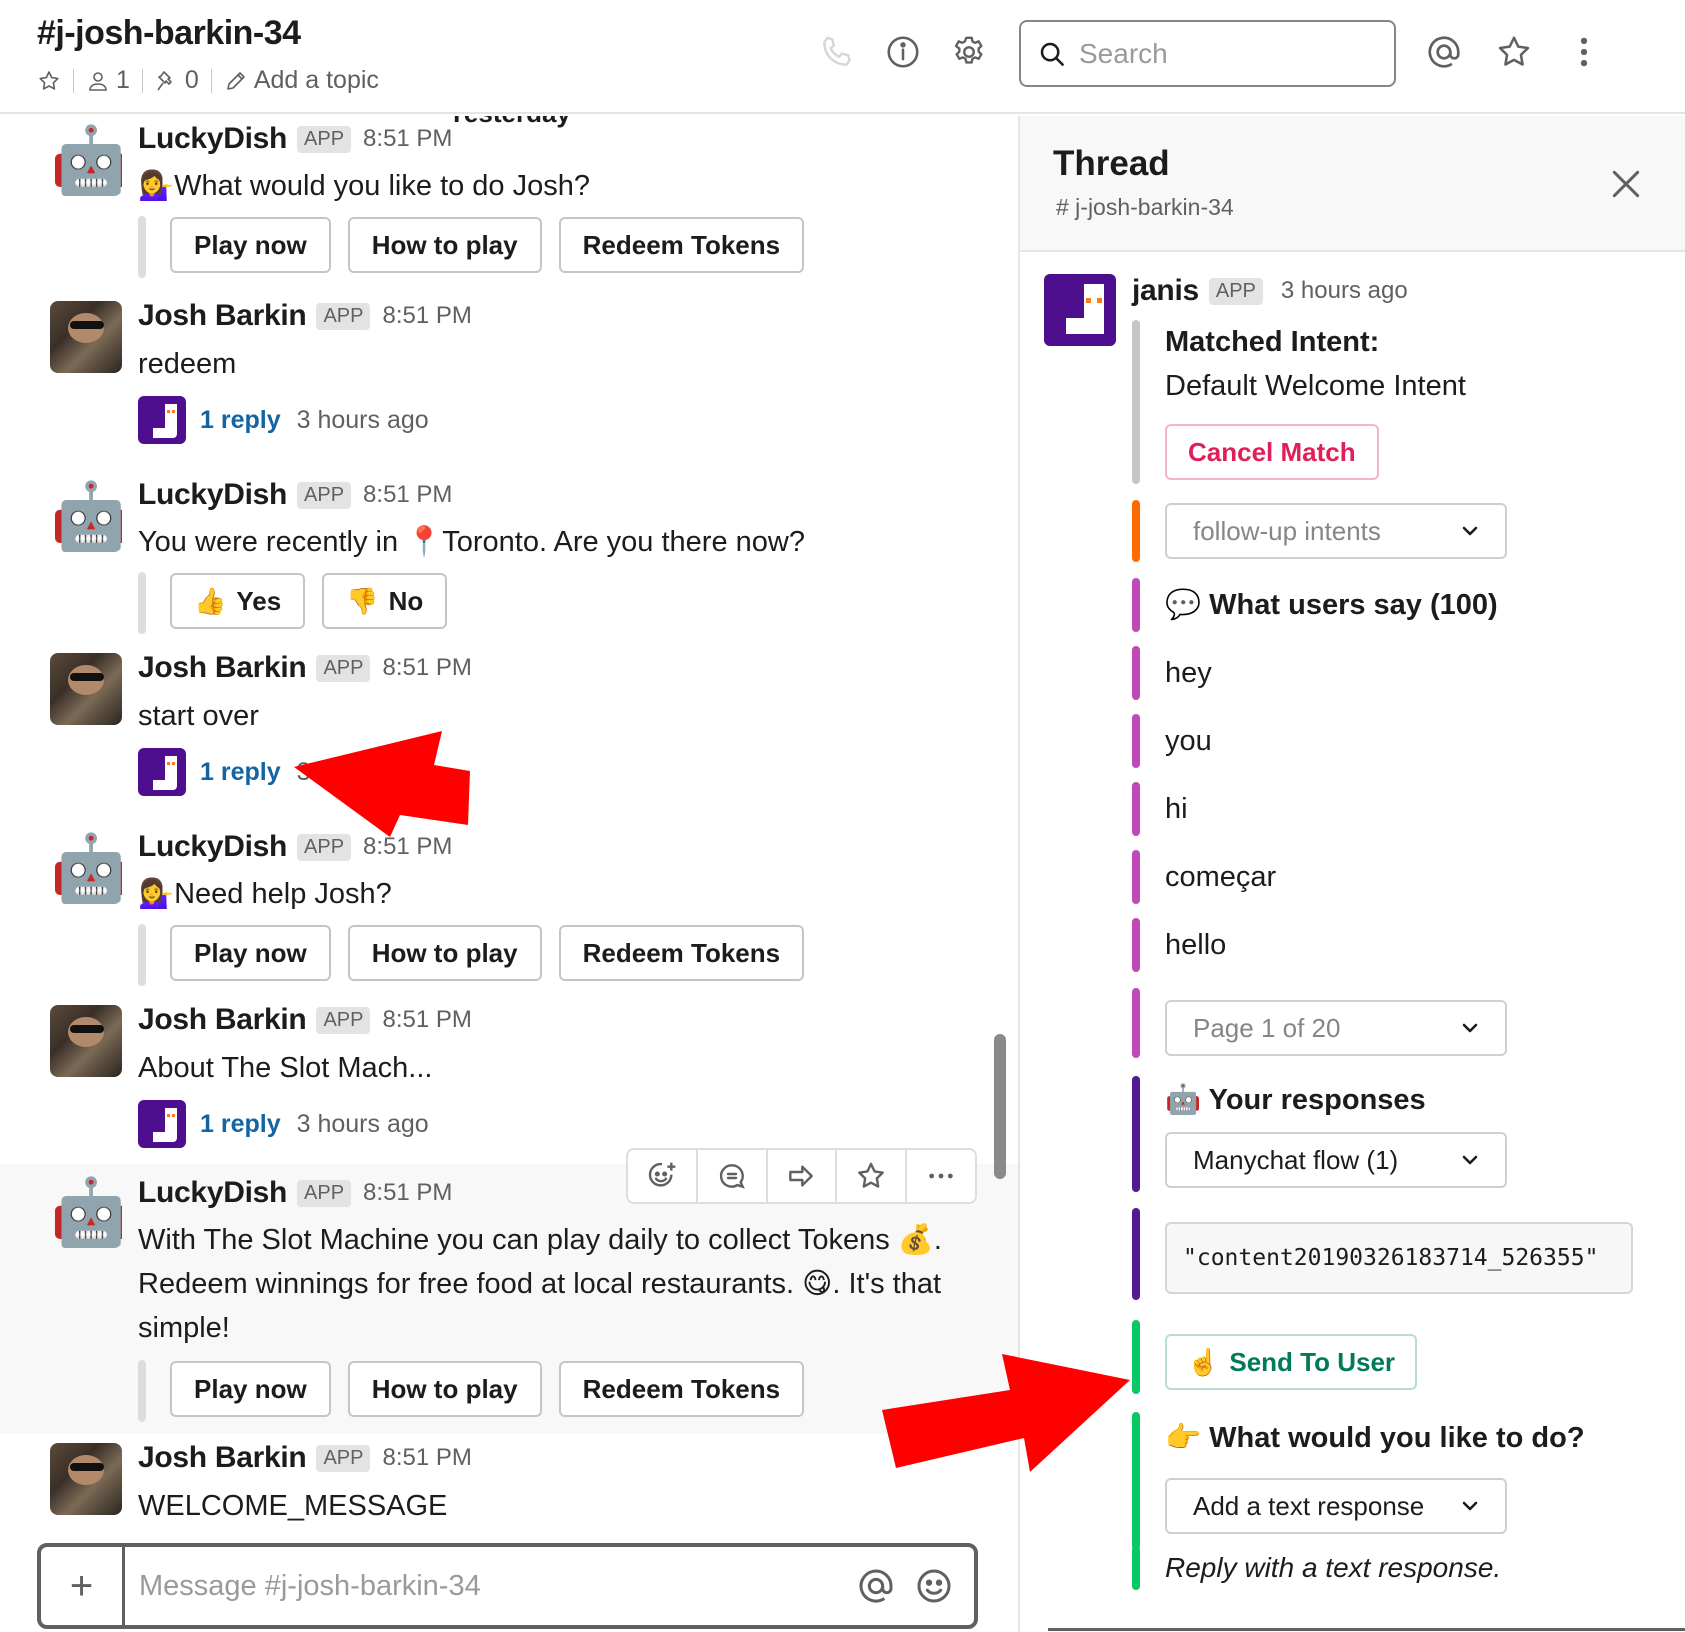 This screenshot has width=1685, height=1632. I want to click on response-type-select: Manychat flow (1), so click(1336, 1160).